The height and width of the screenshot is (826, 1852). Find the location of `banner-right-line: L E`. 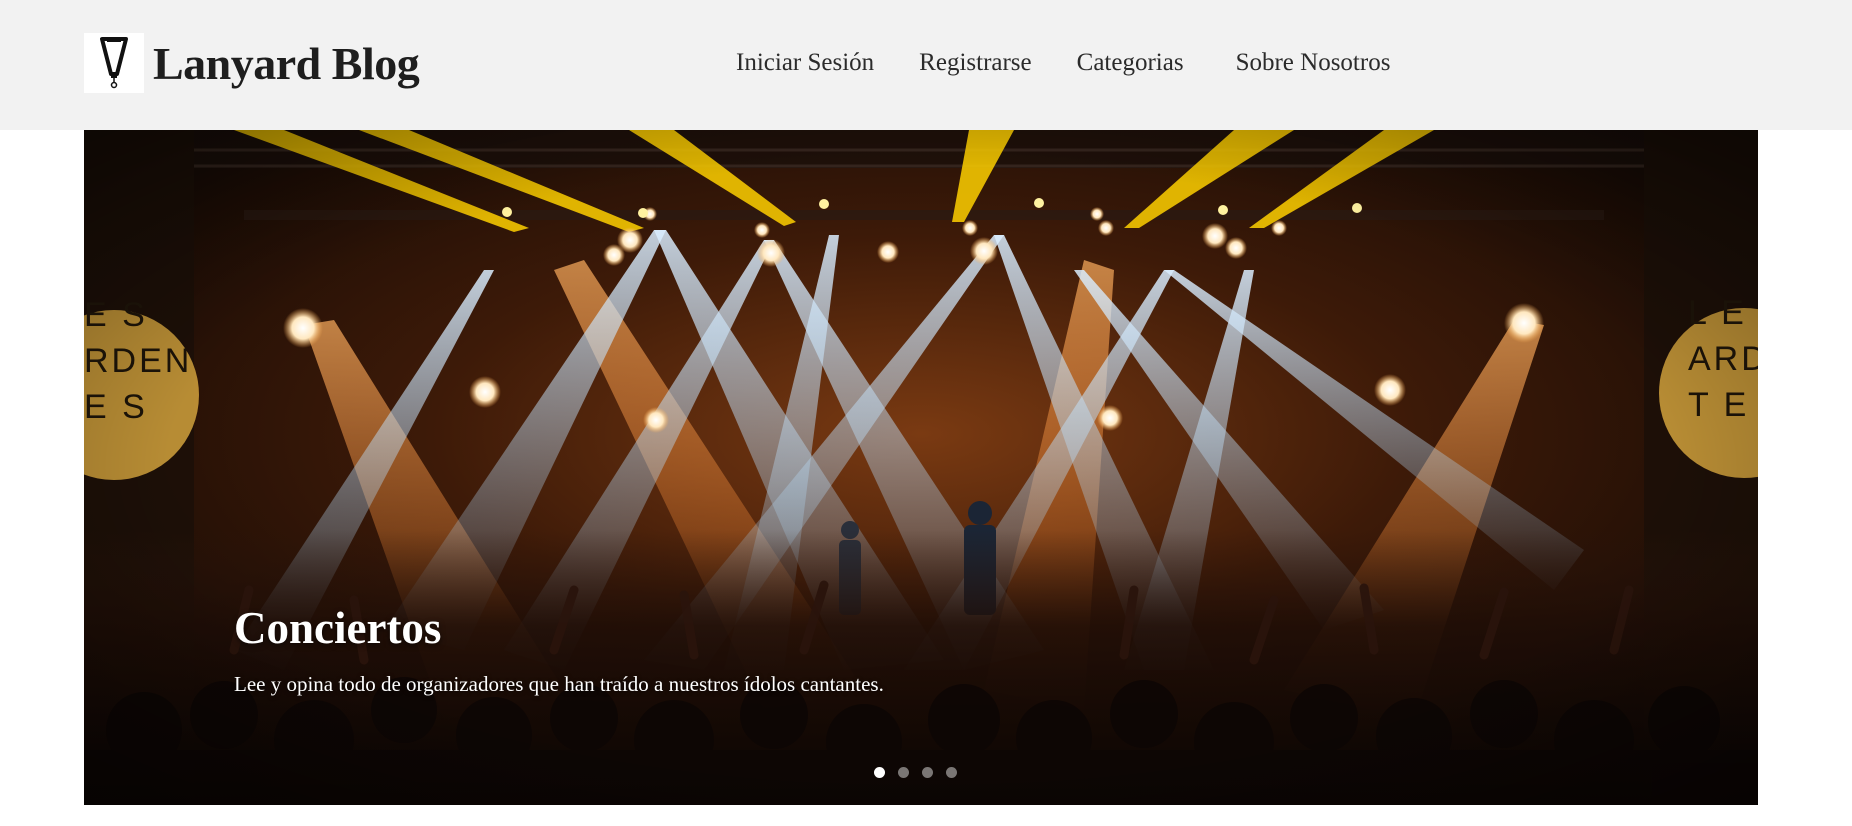

banner-right-line: L E is located at coordinates (1717, 313).